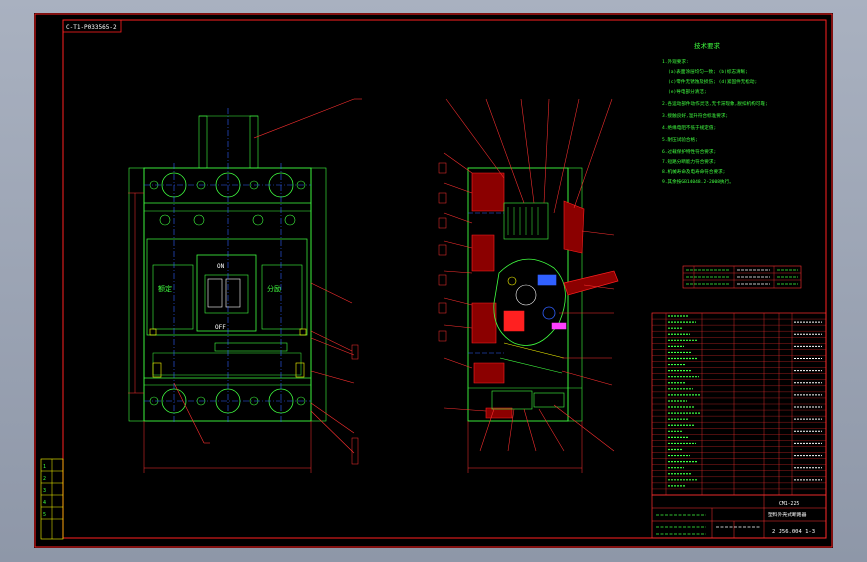  Describe the element at coordinates (680, 139) in the screenshot. I see `svg-text: 5.耐压试验合格;` at that location.